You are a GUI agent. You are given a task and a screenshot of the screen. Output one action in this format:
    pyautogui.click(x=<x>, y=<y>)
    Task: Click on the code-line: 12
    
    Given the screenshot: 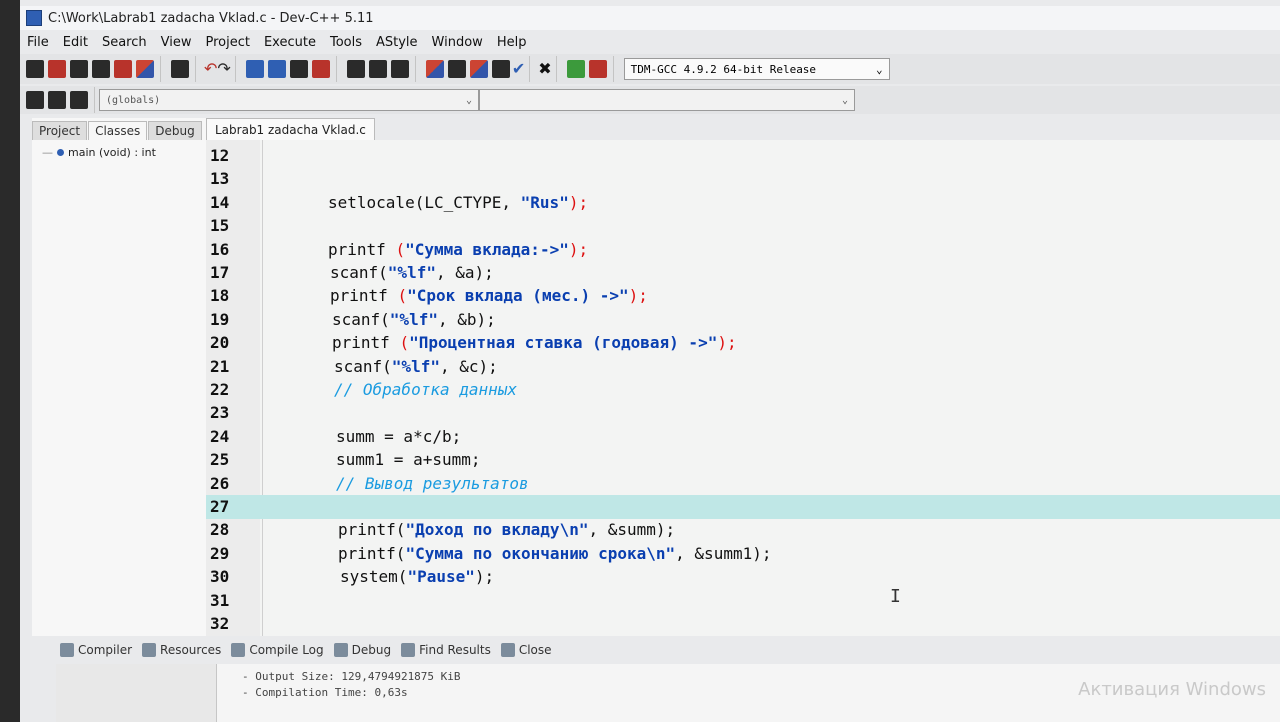 What is the action you would take?
    pyautogui.click(x=743, y=156)
    